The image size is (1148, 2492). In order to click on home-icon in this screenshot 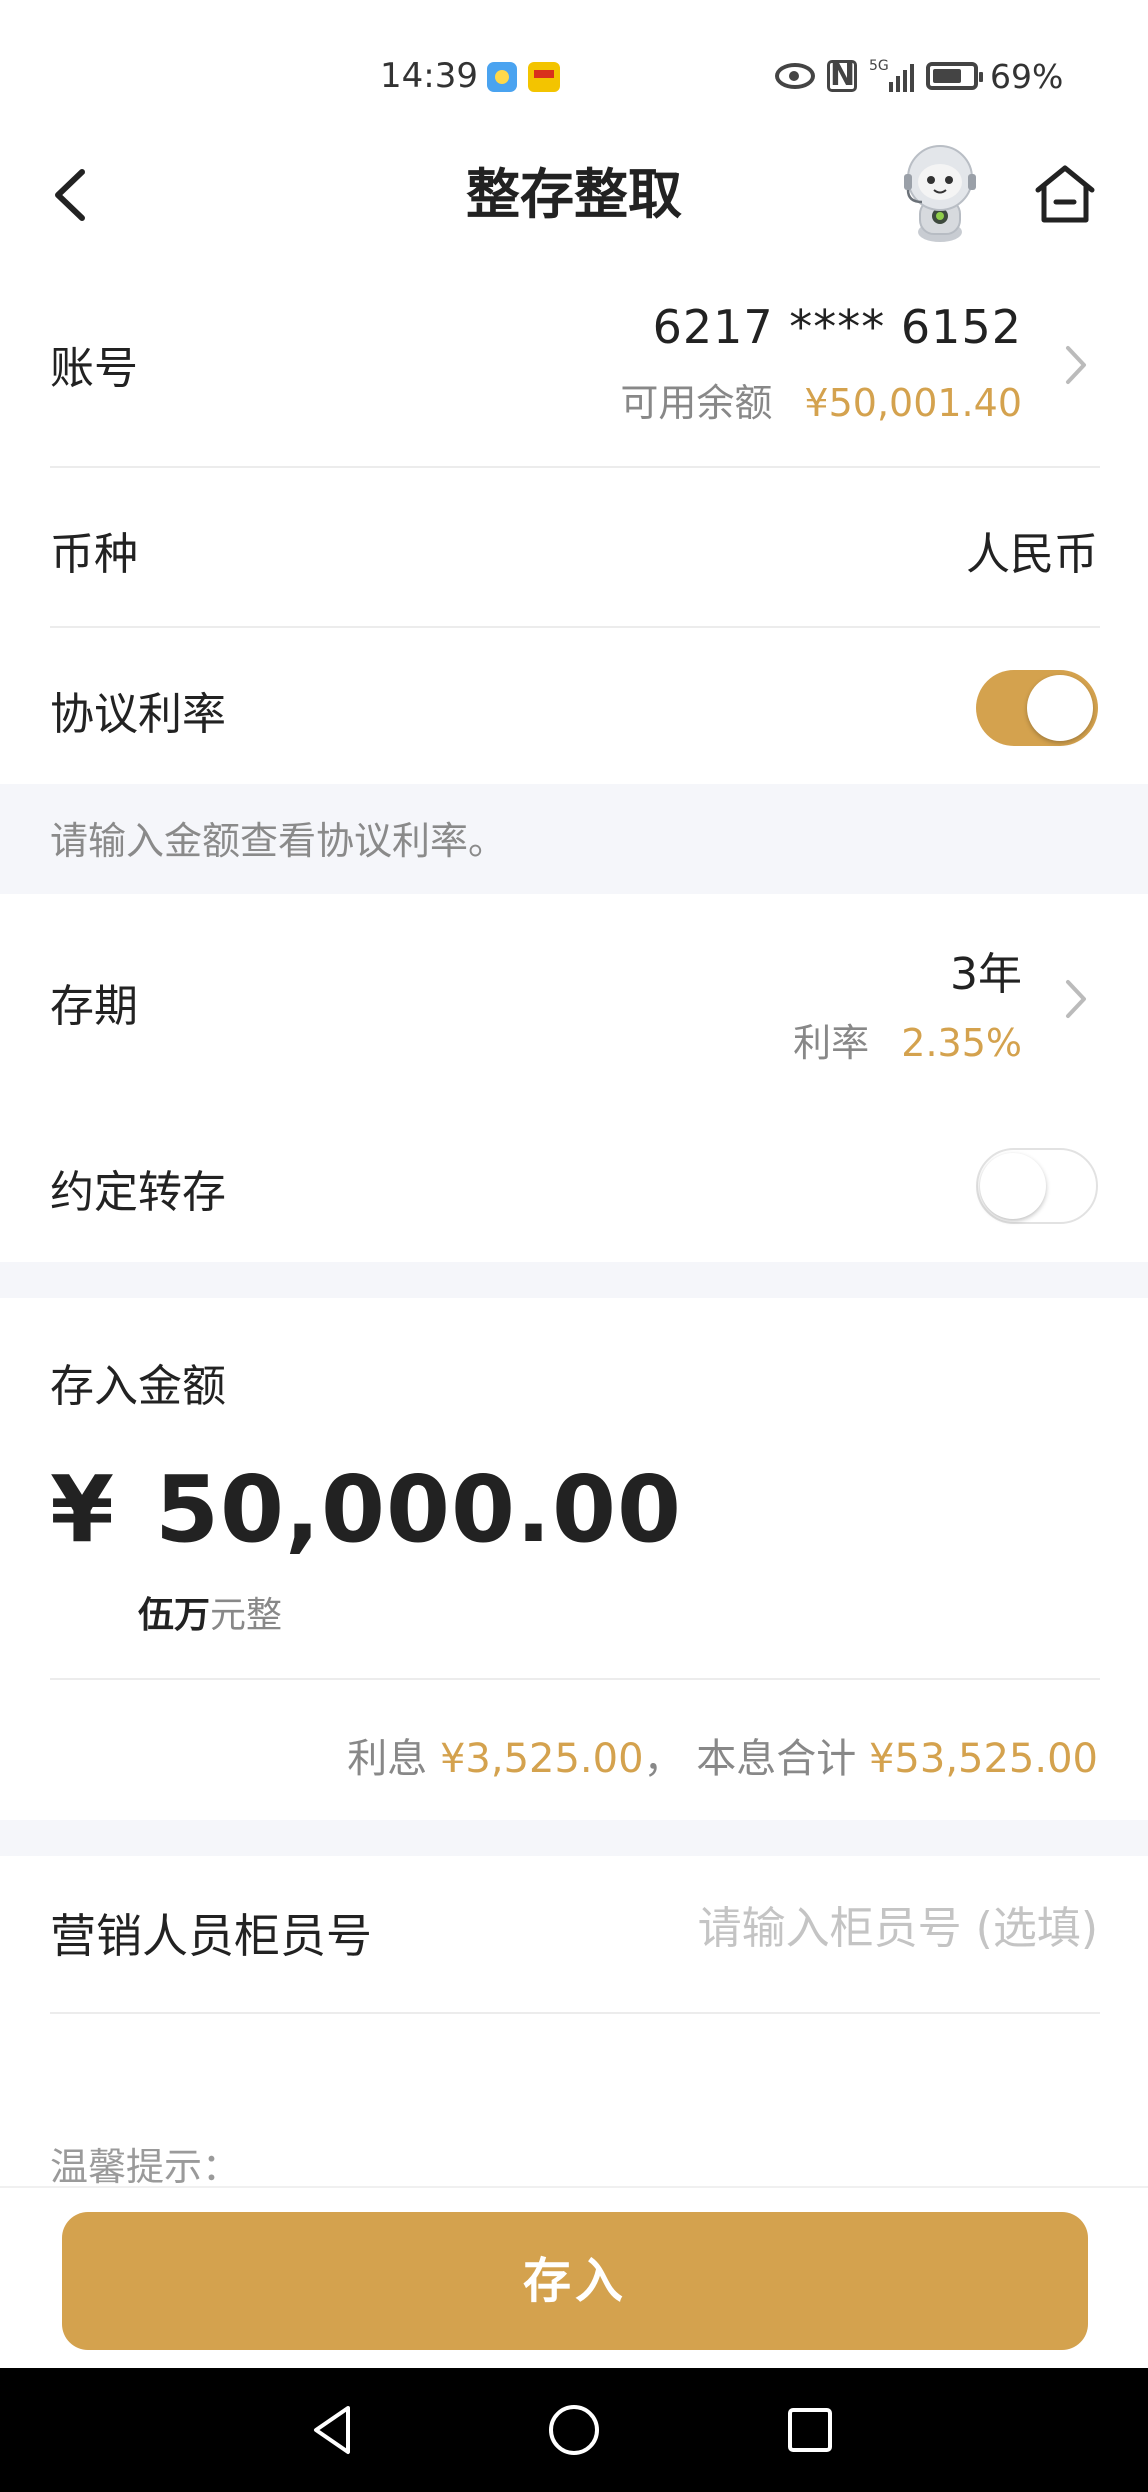, I will do `click(1065, 194)`.